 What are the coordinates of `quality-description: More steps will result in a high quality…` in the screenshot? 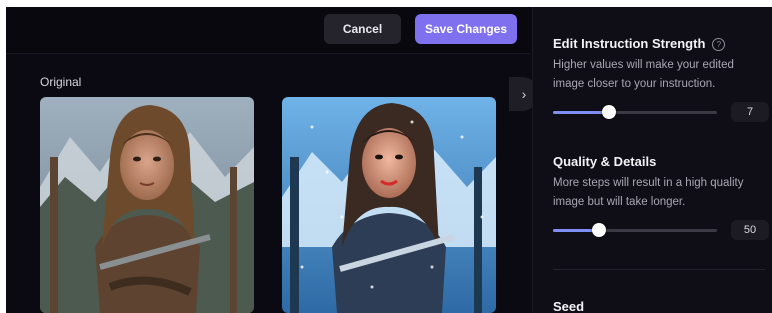 It's located at (648, 192).